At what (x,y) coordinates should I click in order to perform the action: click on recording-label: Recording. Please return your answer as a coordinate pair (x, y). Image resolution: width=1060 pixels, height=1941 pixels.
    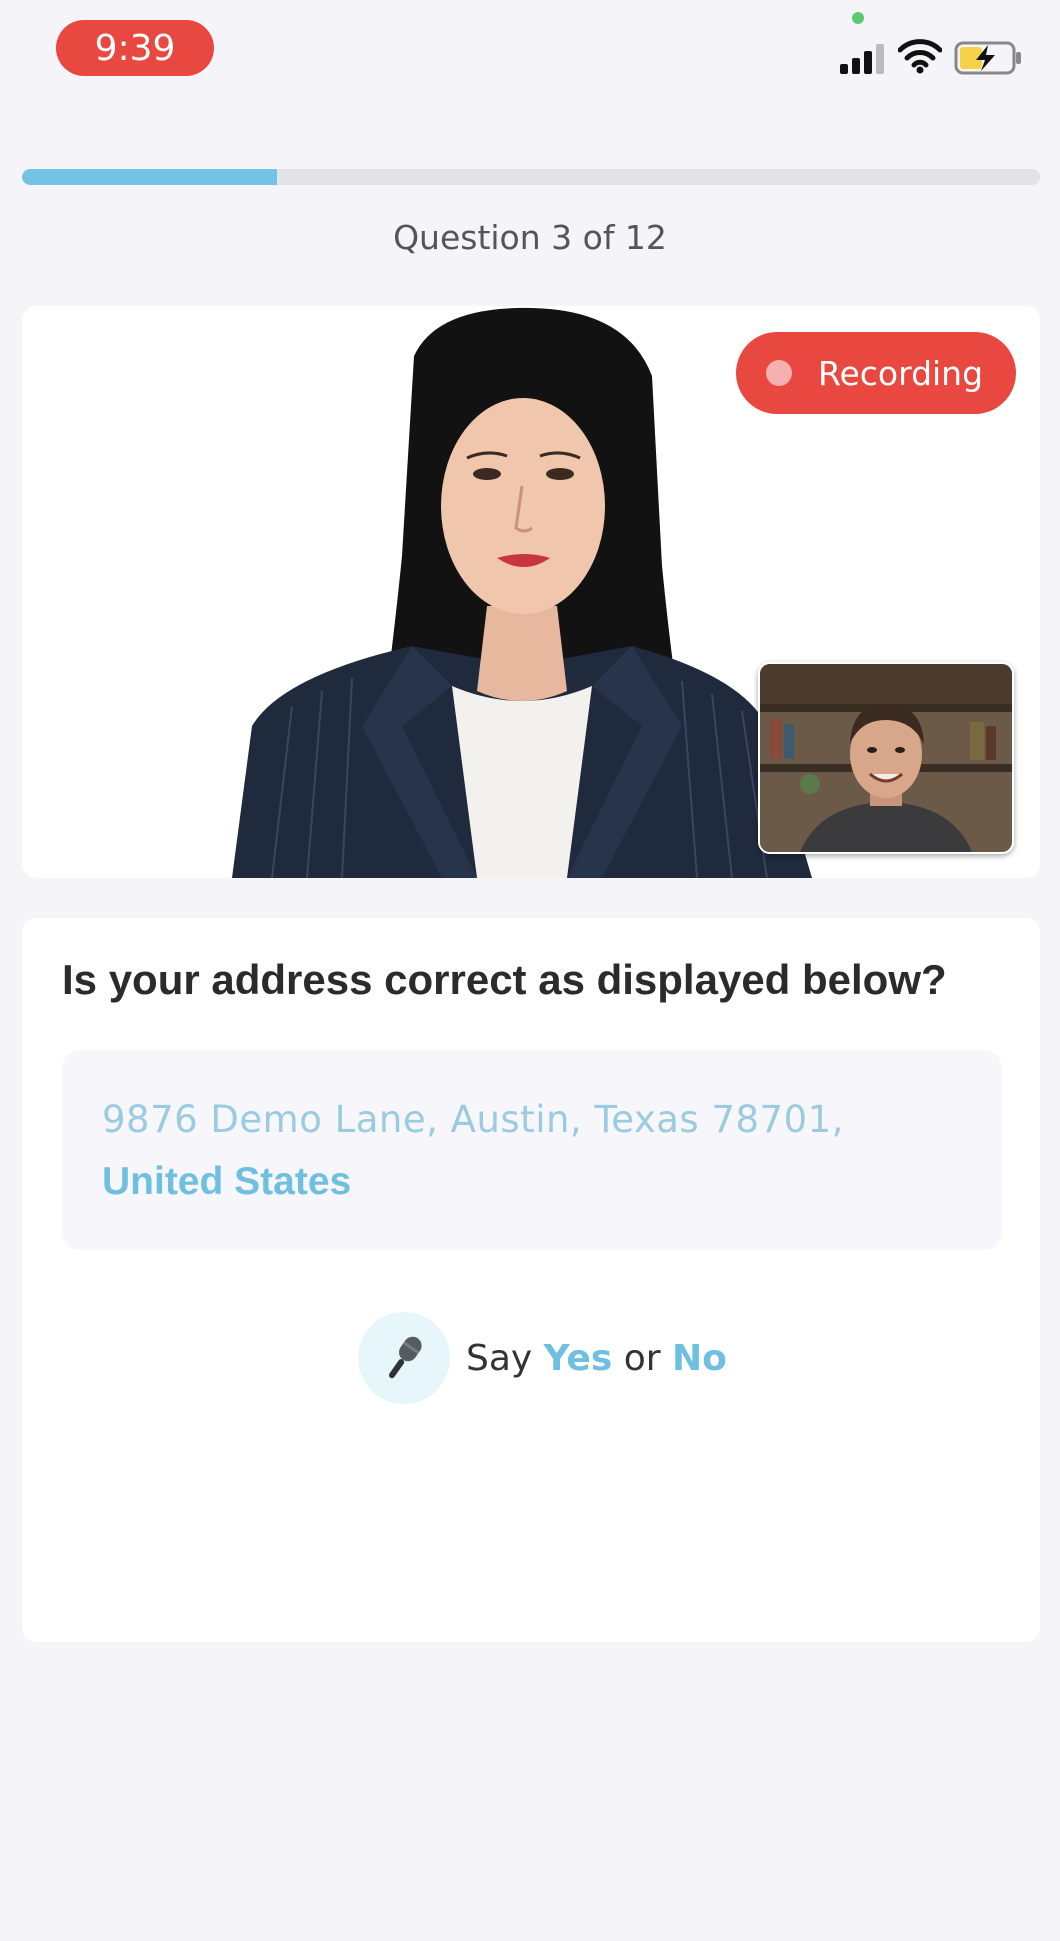
    Looking at the image, I should click on (901, 373).